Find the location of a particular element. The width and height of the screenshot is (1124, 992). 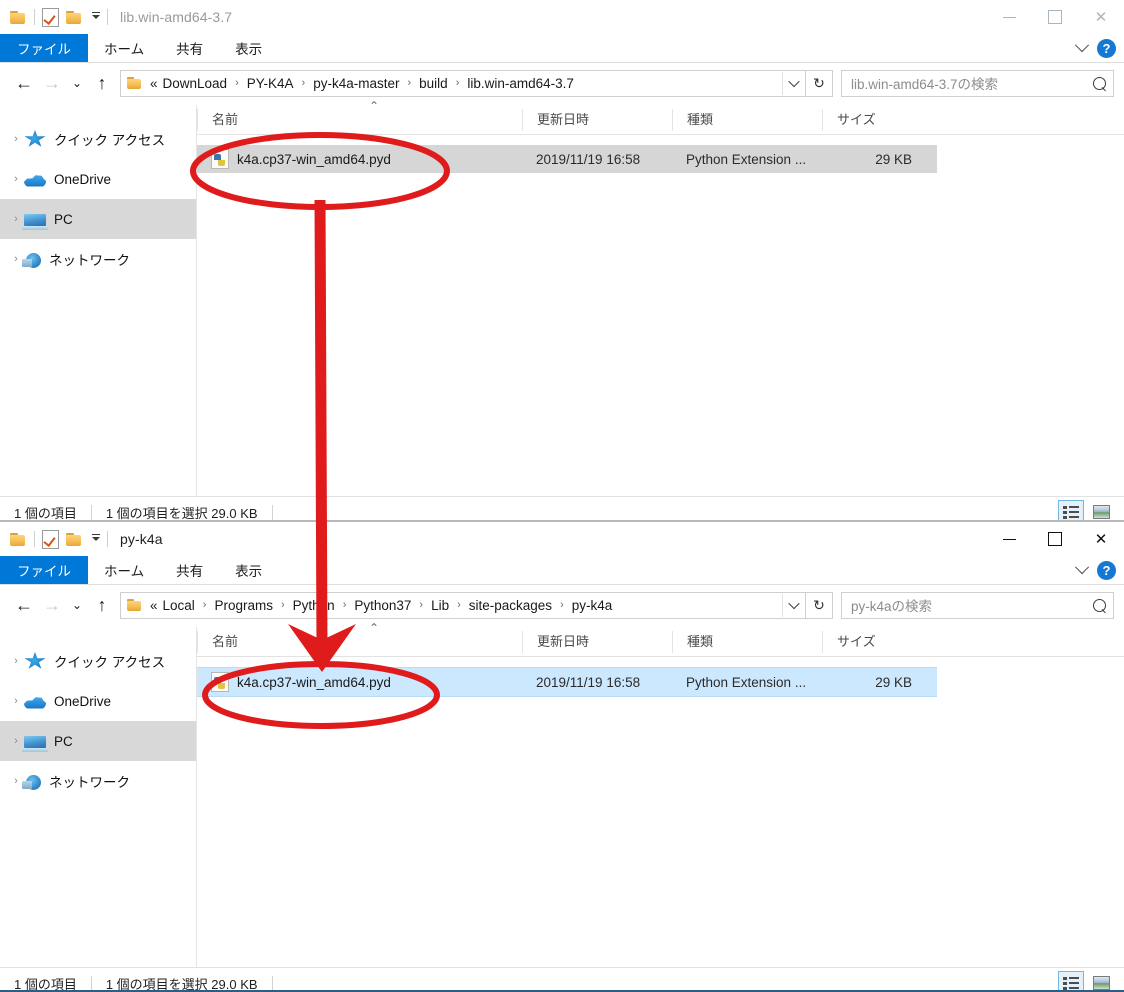

navigation-pane: › クイック アクセス › OneDrive › PC › ネットワーク is located at coordinates (98, 797).